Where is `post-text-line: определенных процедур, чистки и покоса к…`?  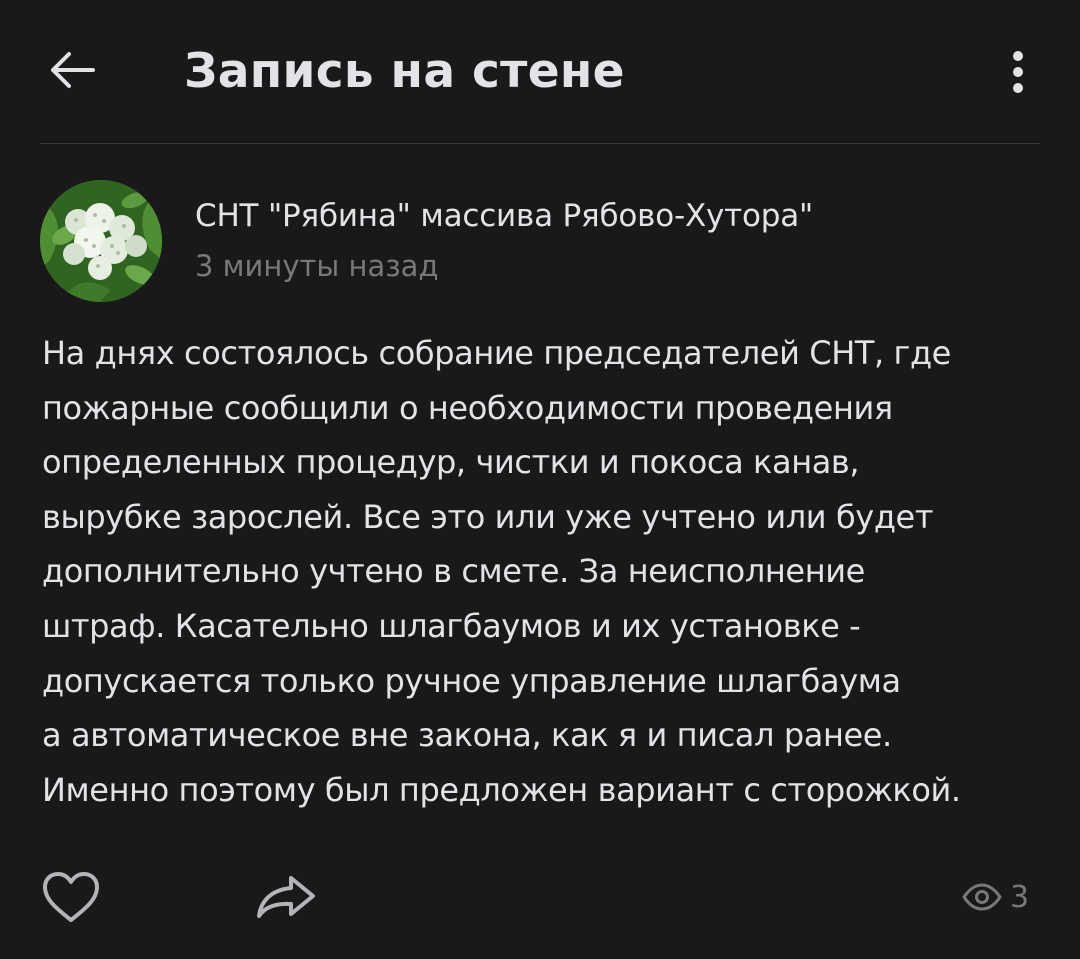 post-text-line: определенных процедур, чистки и покоса к… is located at coordinates (451, 462).